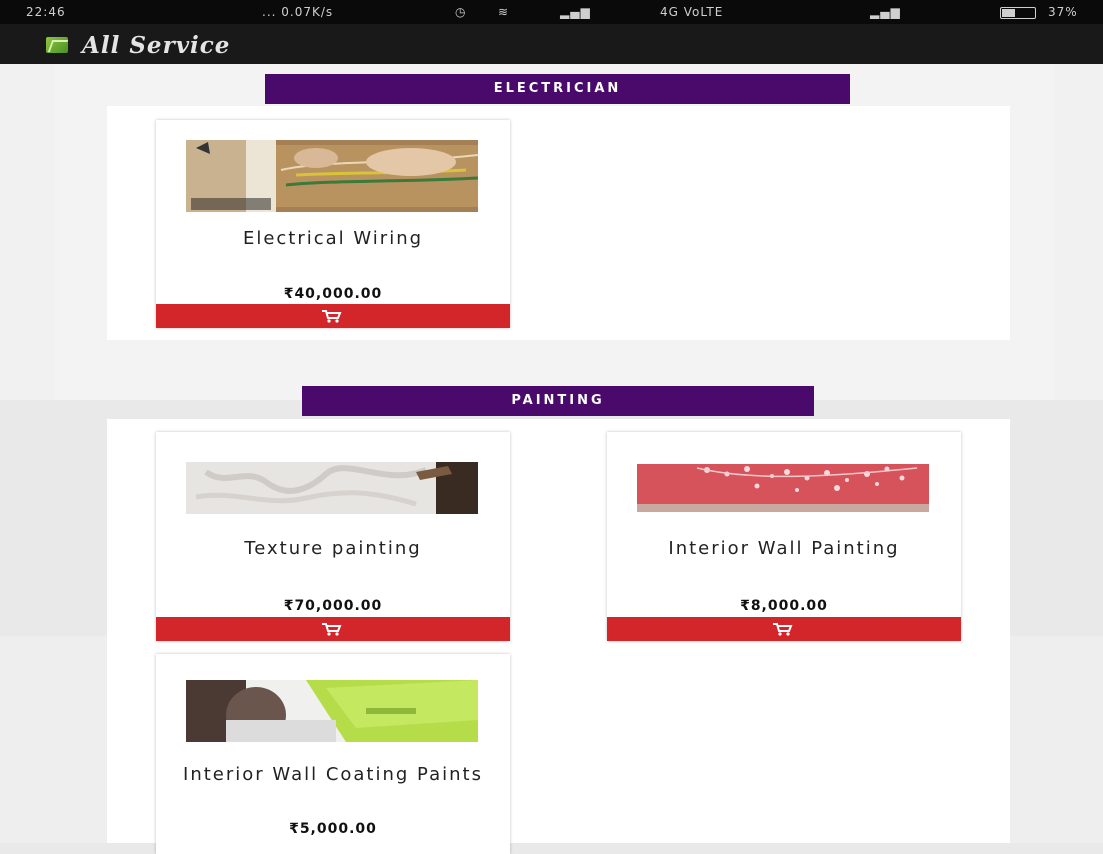 The image size is (1103, 854). What do you see at coordinates (784, 536) in the screenshot?
I see `product-card: Interior Wall Painting ₹8,000.00` at bounding box center [784, 536].